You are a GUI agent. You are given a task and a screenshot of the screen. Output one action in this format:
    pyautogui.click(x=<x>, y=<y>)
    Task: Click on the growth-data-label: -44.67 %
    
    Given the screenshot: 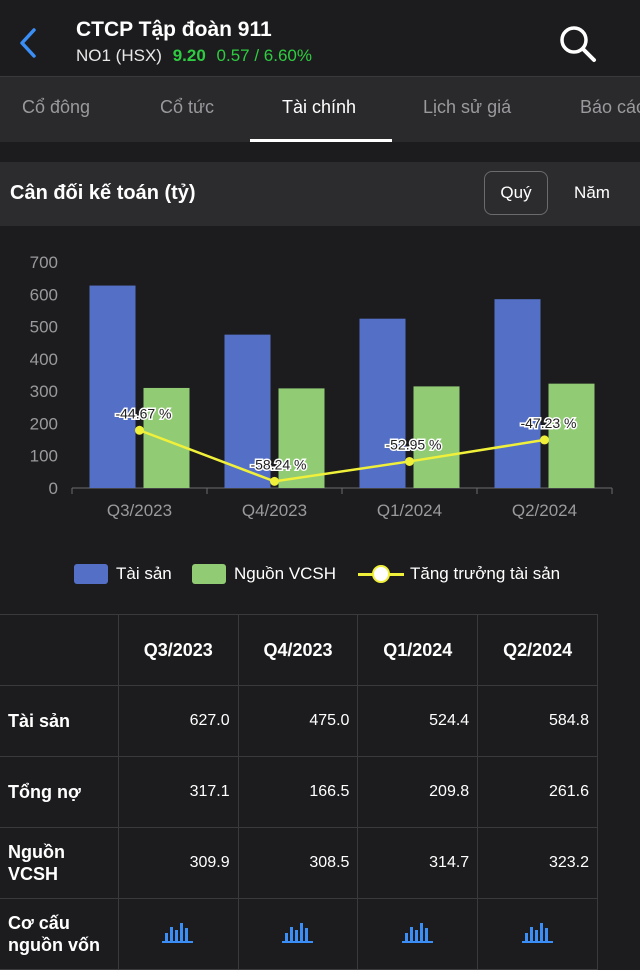 What is the action you would take?
    pyautogui.click(x=143, y=413)
    